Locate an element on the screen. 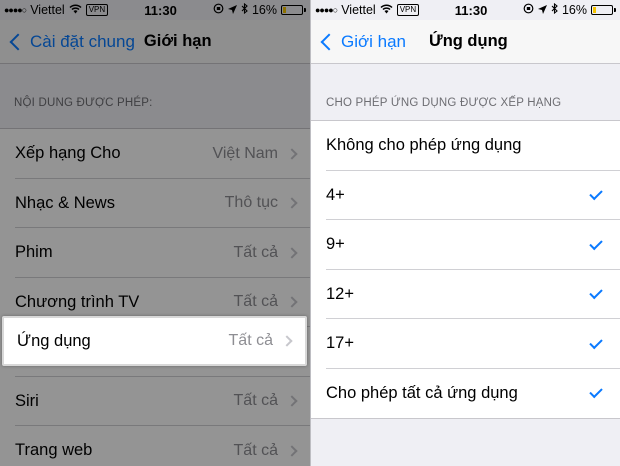 Image resolution: width=620 pixels, height=466 pixels. item-label: Trang web is located at coordinates (54, 450).